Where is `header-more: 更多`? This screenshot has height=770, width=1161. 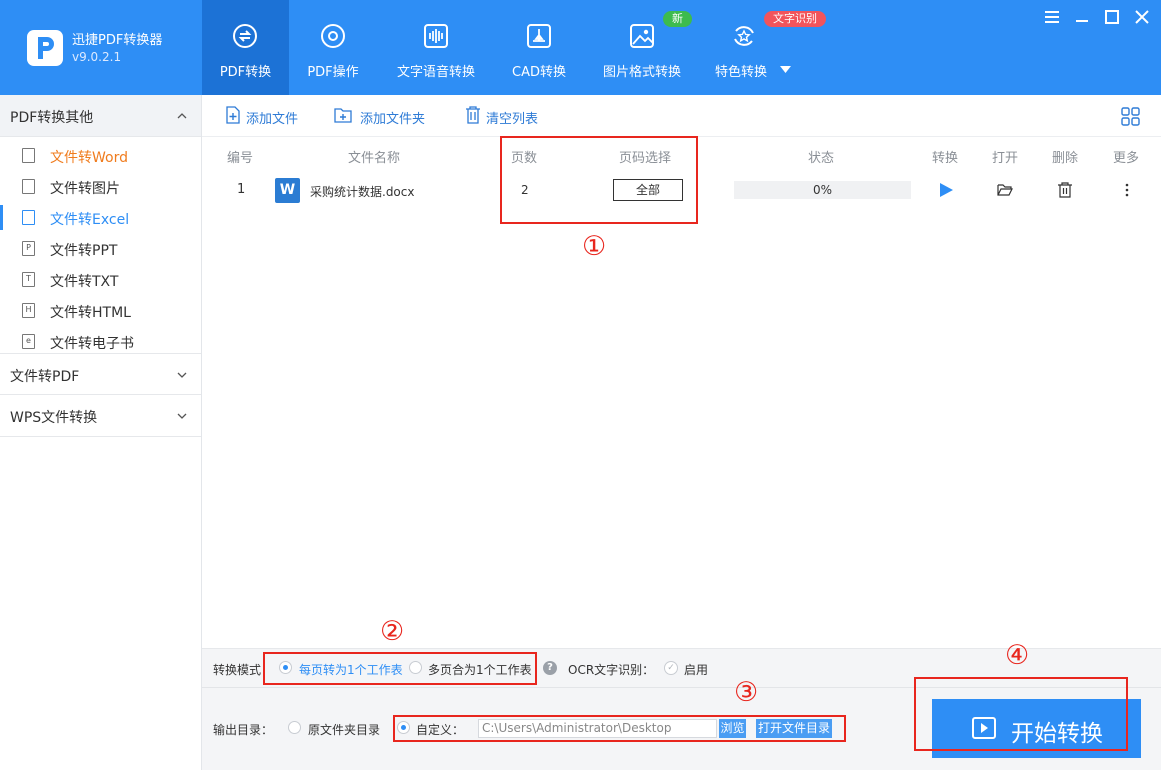 header-more: 更多 is located at coordinates (1126, 158).